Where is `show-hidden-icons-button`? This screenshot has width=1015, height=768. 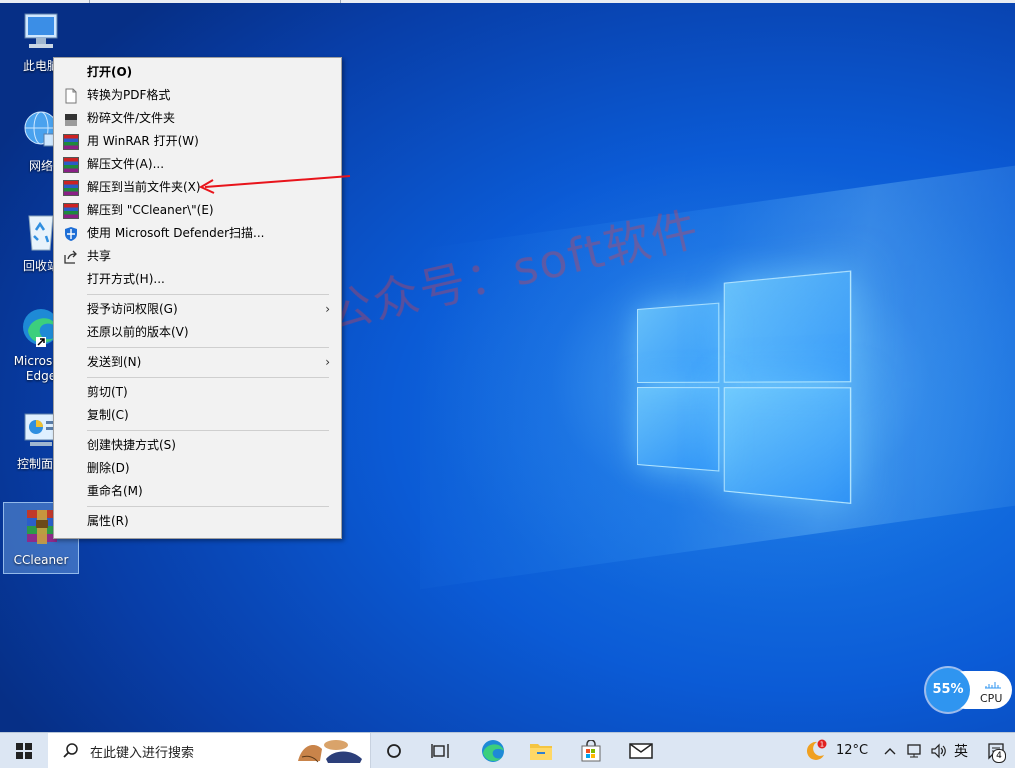 show-hidden-icons-button is located at coordinates (890, 750).